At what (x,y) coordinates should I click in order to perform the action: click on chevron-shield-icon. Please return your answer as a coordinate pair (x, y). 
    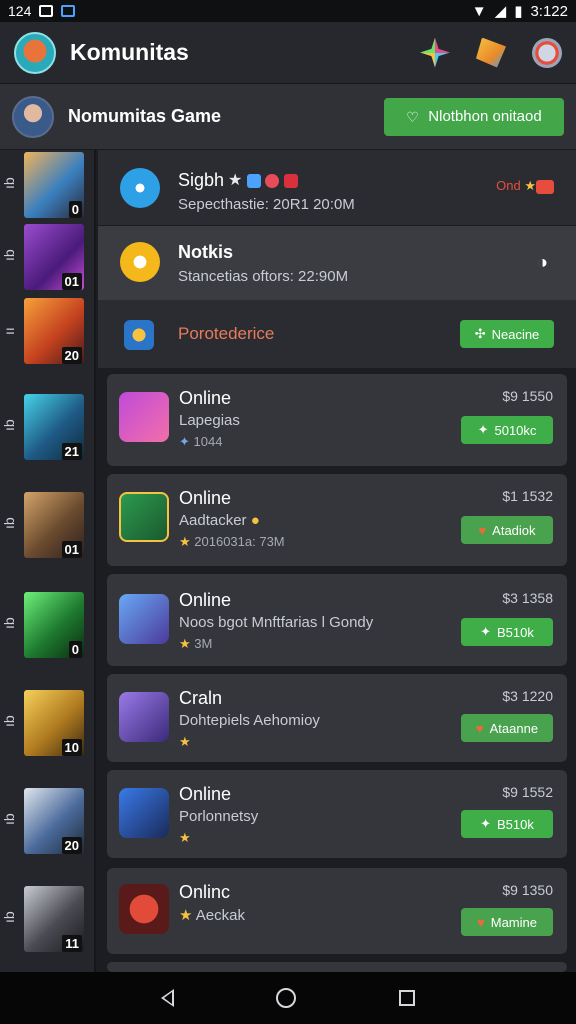
    Looking at the image, I should click on (140, 262).